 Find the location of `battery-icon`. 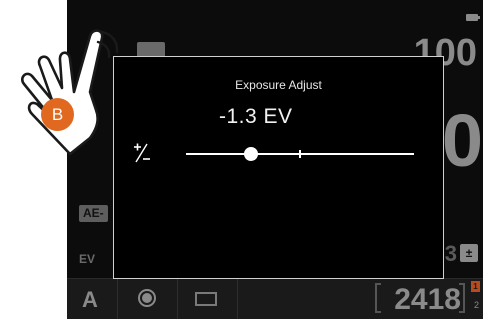

battery-icon is located at coordinates (473, 17).